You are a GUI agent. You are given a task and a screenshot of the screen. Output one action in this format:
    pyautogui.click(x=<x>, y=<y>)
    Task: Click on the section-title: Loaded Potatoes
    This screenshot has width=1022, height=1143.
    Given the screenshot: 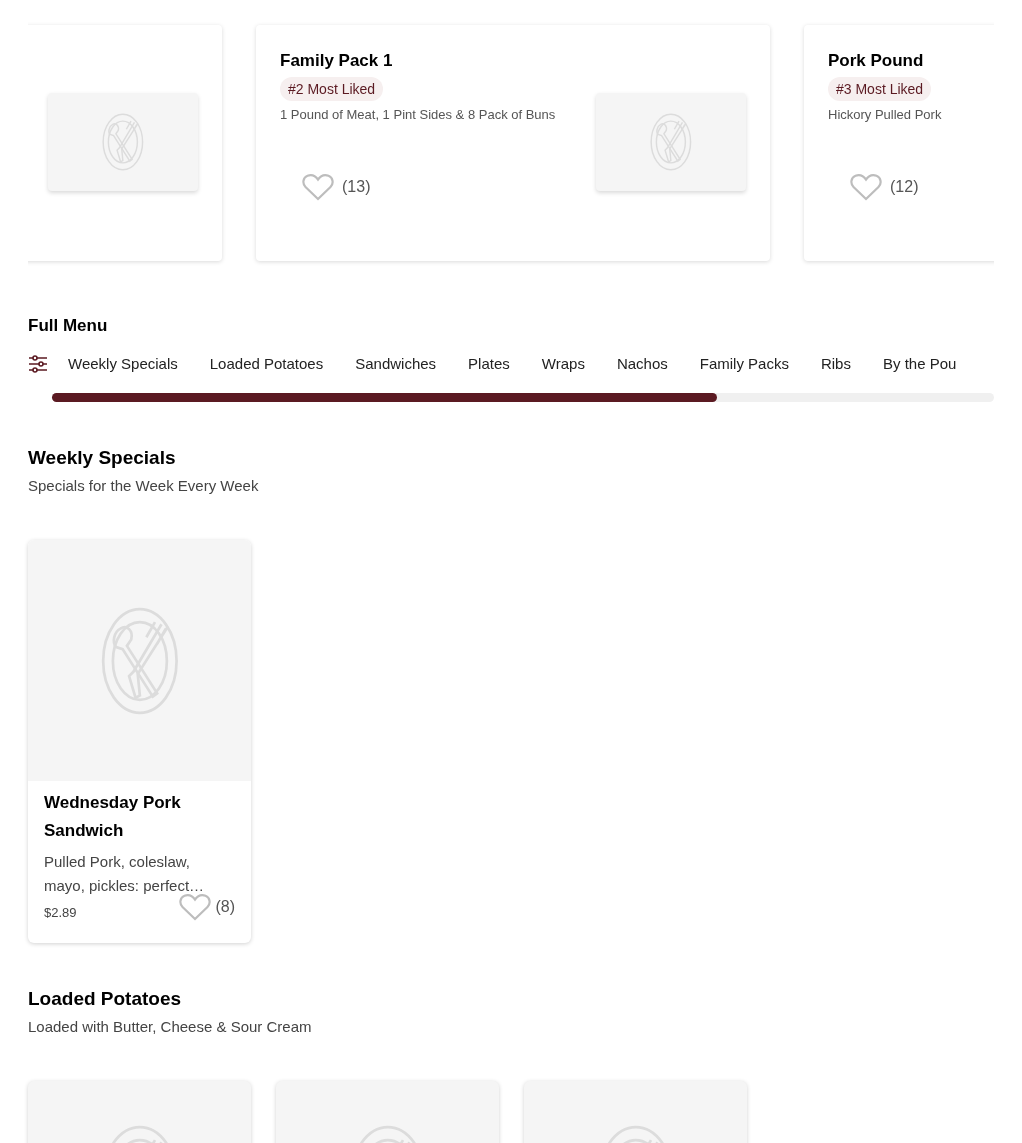 What is the action you would take?
    pyautogui.click(x=105, y=999)
    